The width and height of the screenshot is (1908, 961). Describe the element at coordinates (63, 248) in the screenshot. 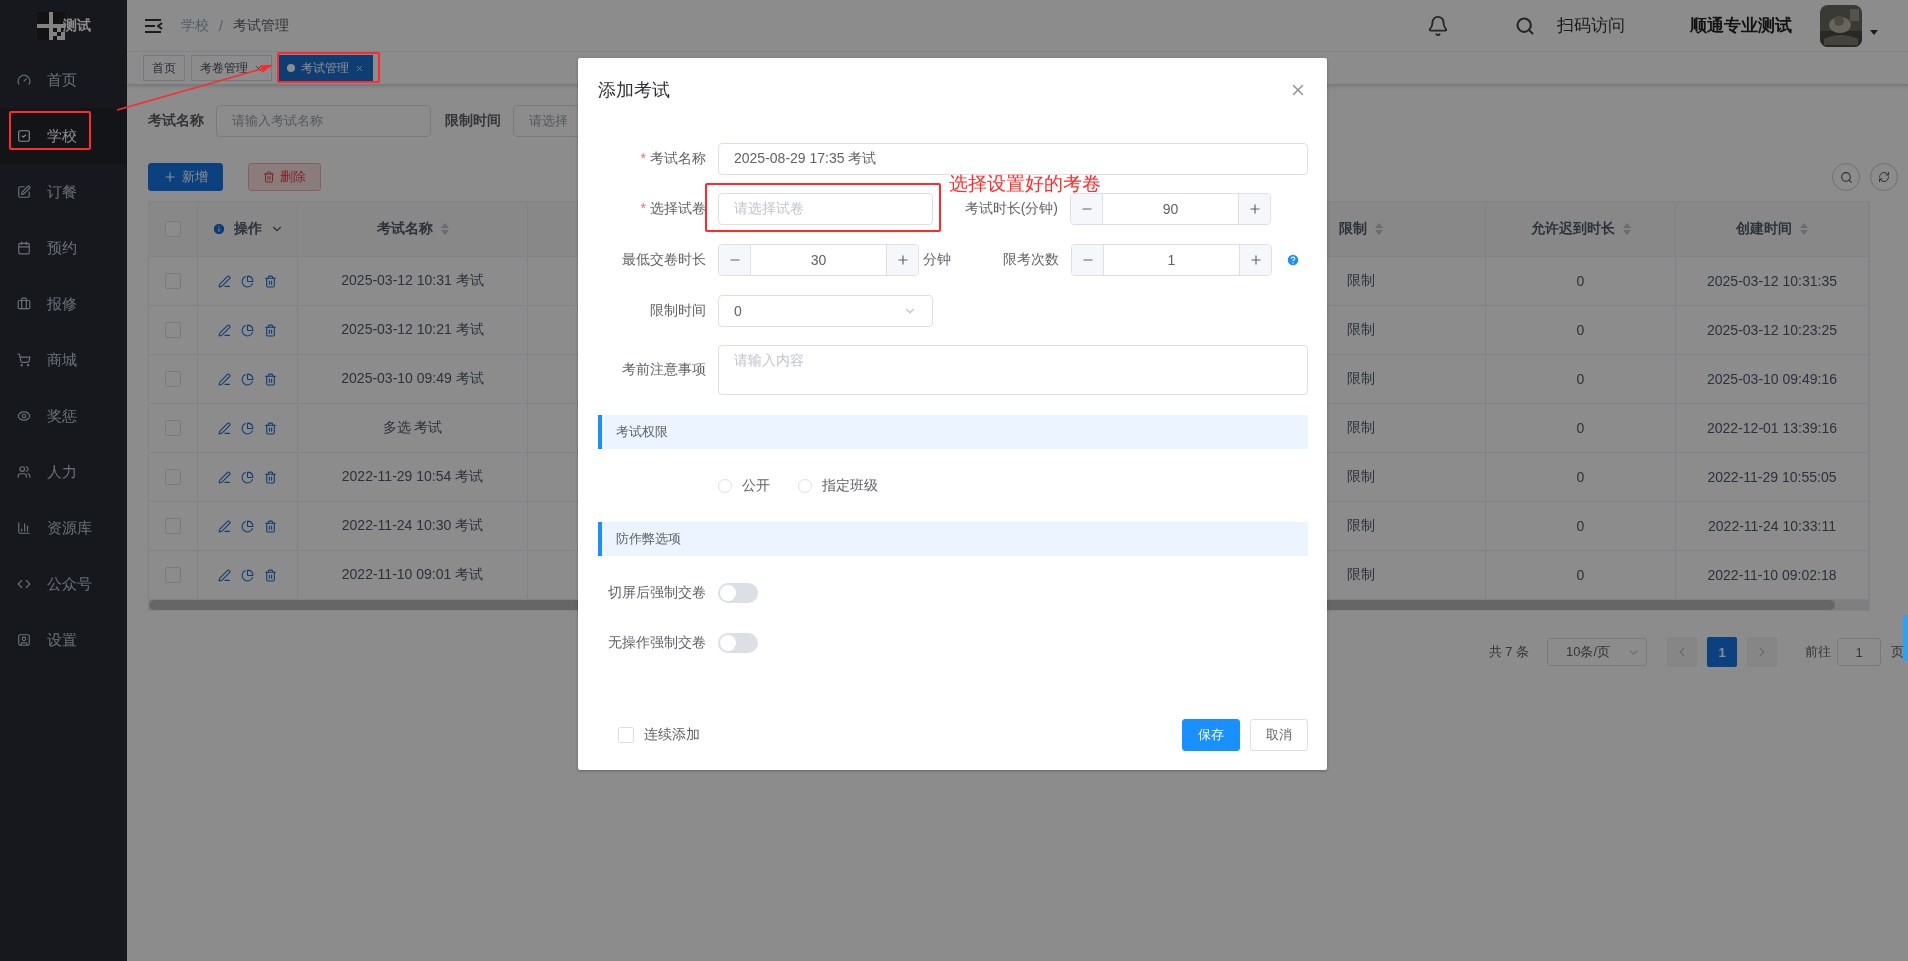

I see `sidebar-item: 预约` at that location.